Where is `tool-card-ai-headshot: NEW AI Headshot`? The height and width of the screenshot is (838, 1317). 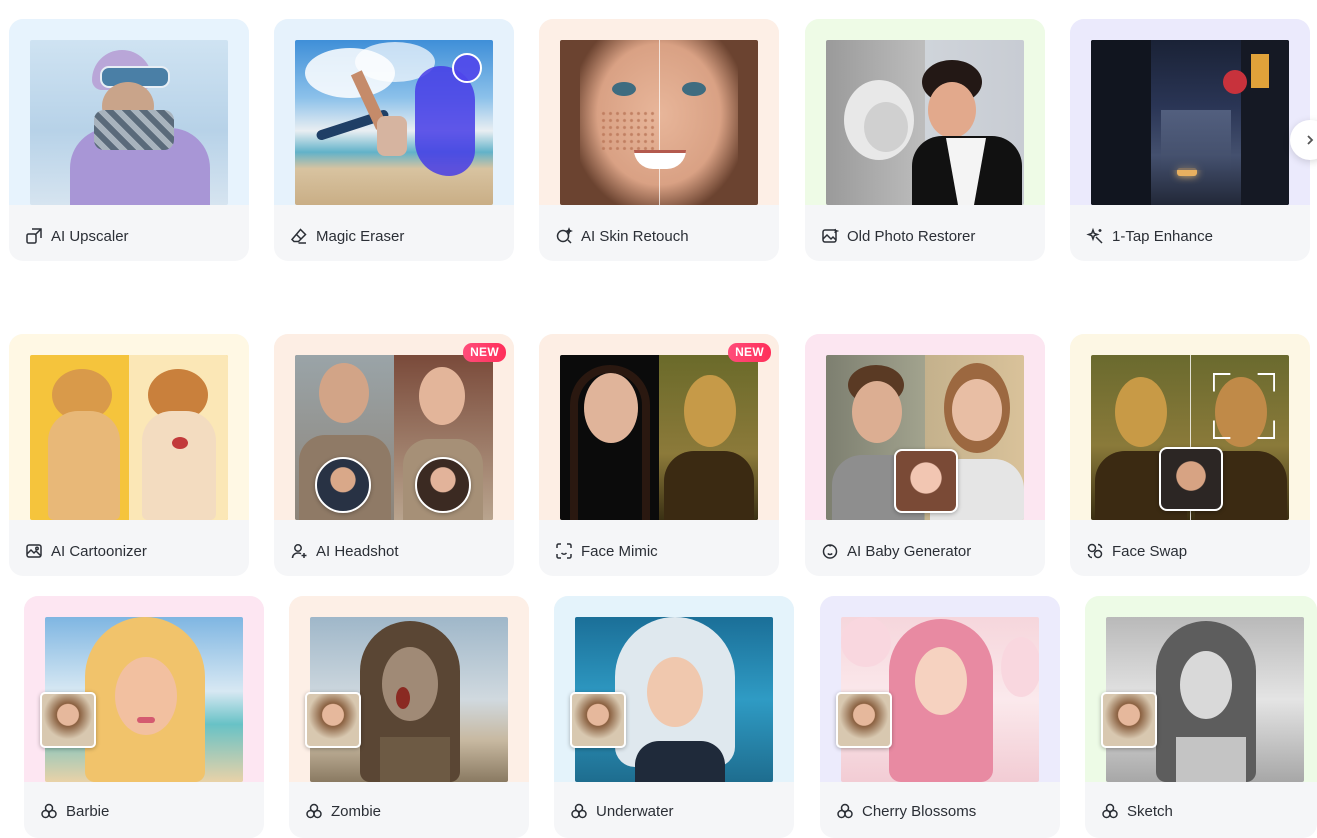
tool-card-ai-headshot: NEW AI Headshot is located at coordinates (394, 455).